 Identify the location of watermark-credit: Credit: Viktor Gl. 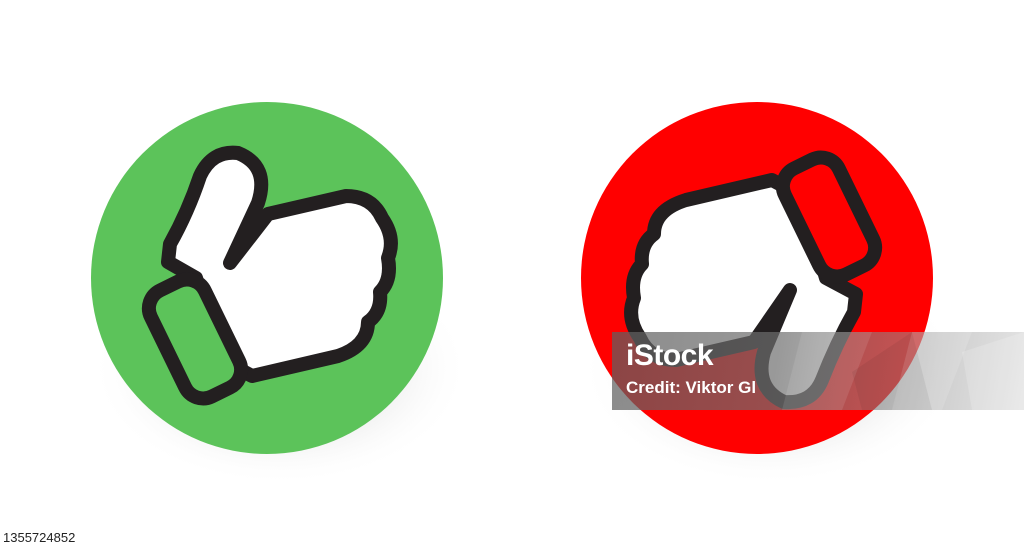
(691, 387).